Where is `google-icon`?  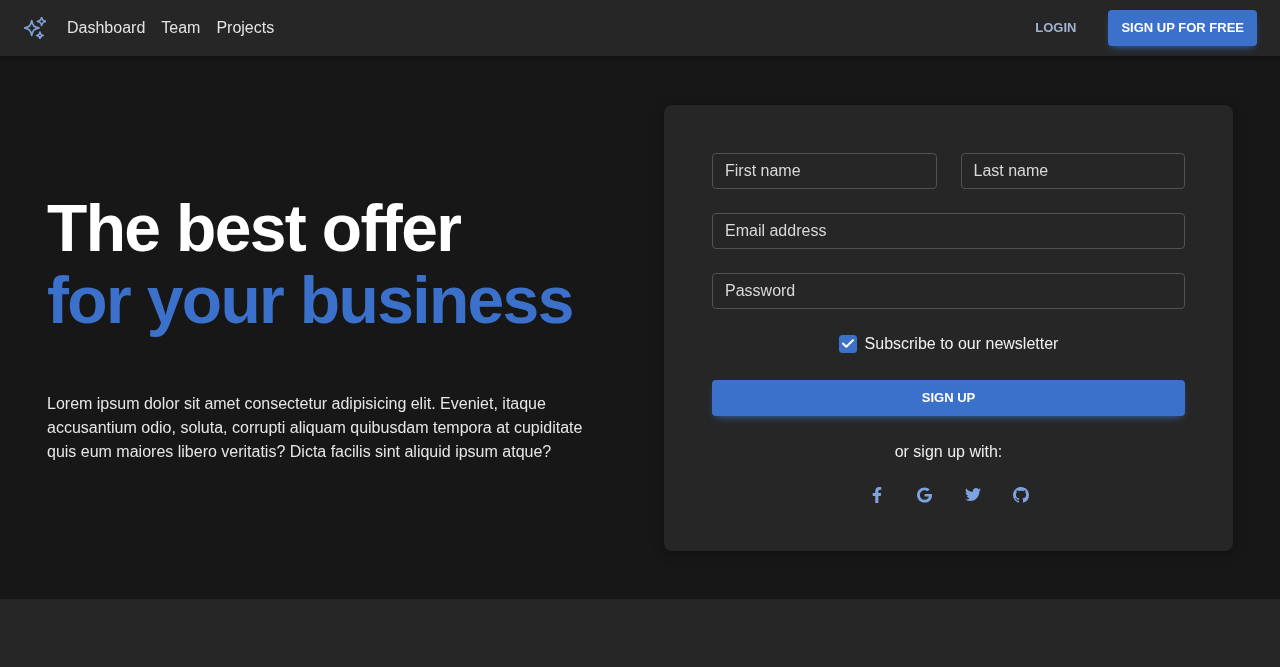
google-icon is located at coordinates (924, 494).